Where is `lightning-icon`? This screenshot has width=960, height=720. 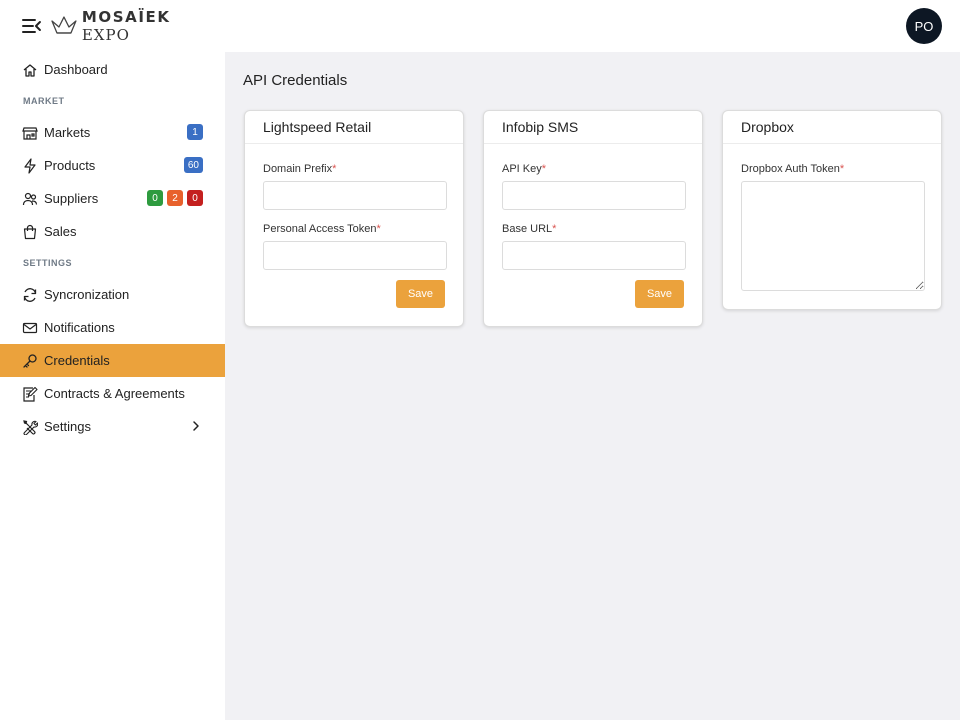 lightning-icon is located at coordinates (30, 165).